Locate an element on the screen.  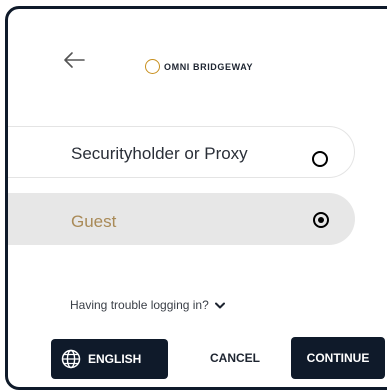
language-label: ENGLISH is located at coordinates (115, 359).